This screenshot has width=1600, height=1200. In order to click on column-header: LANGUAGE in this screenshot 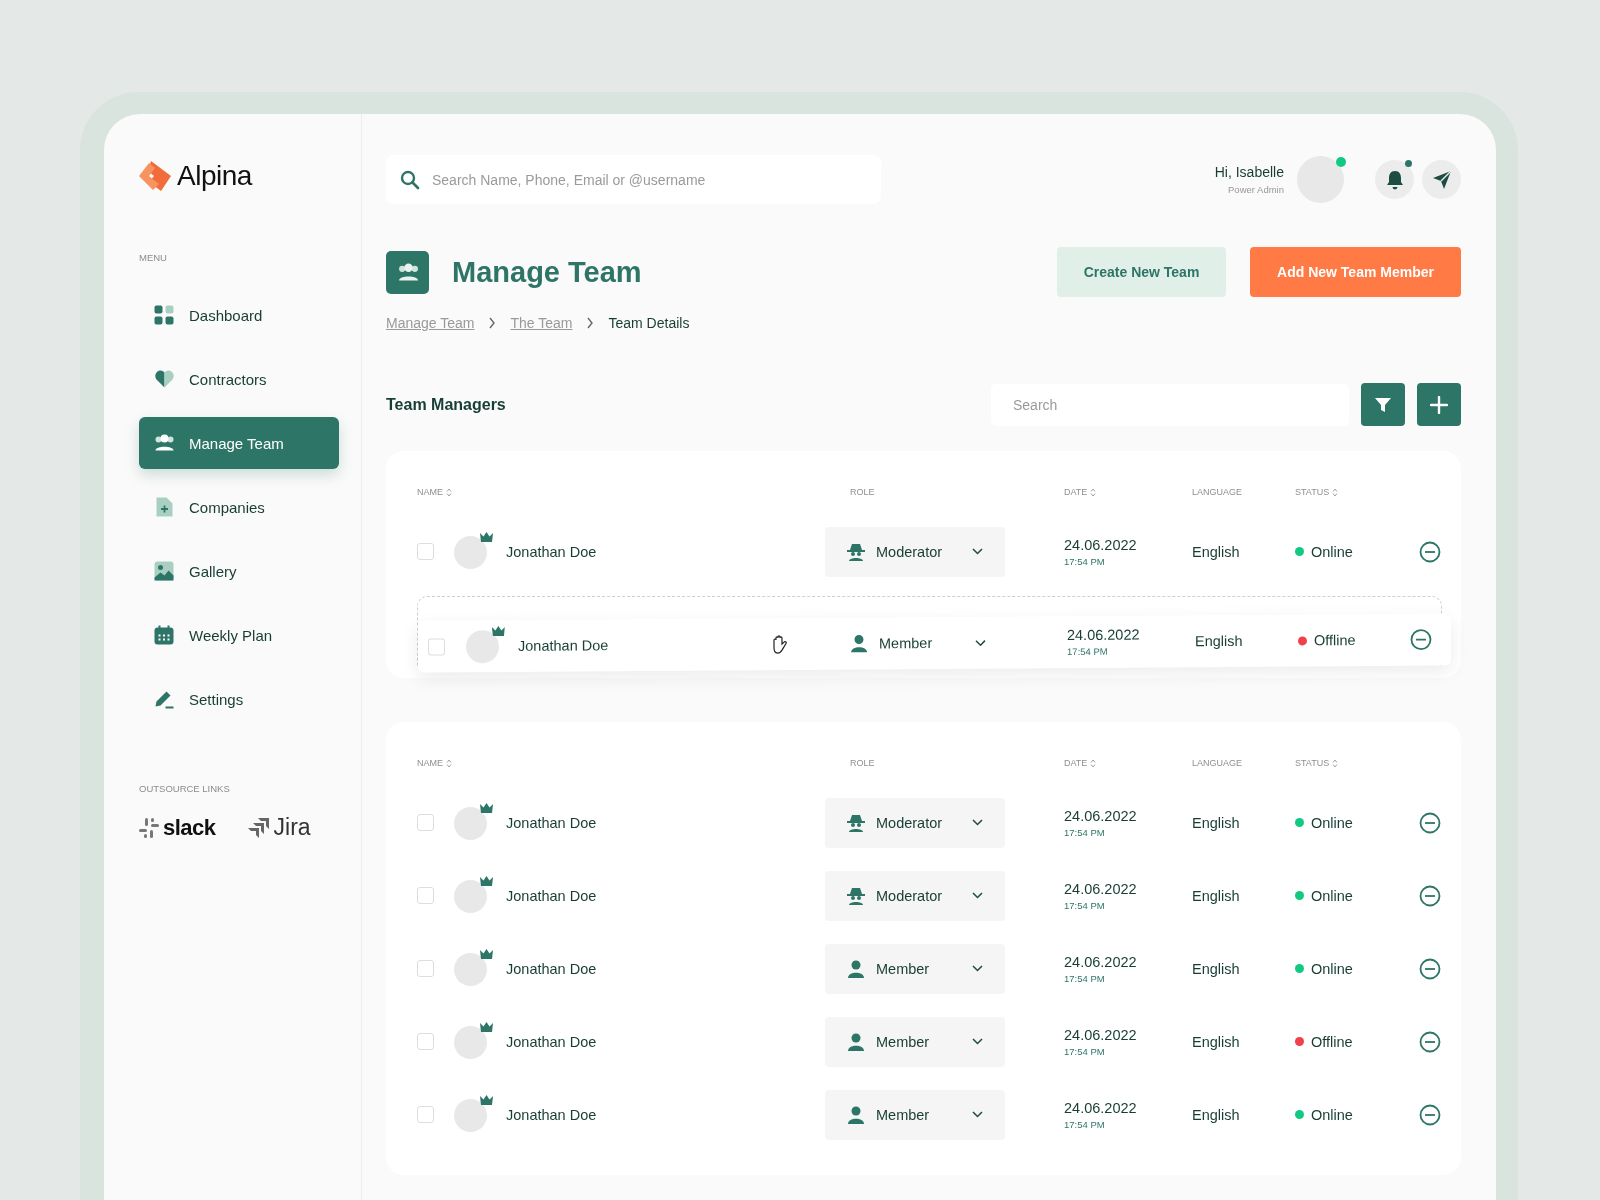, I will do `click(1217, 492)`.